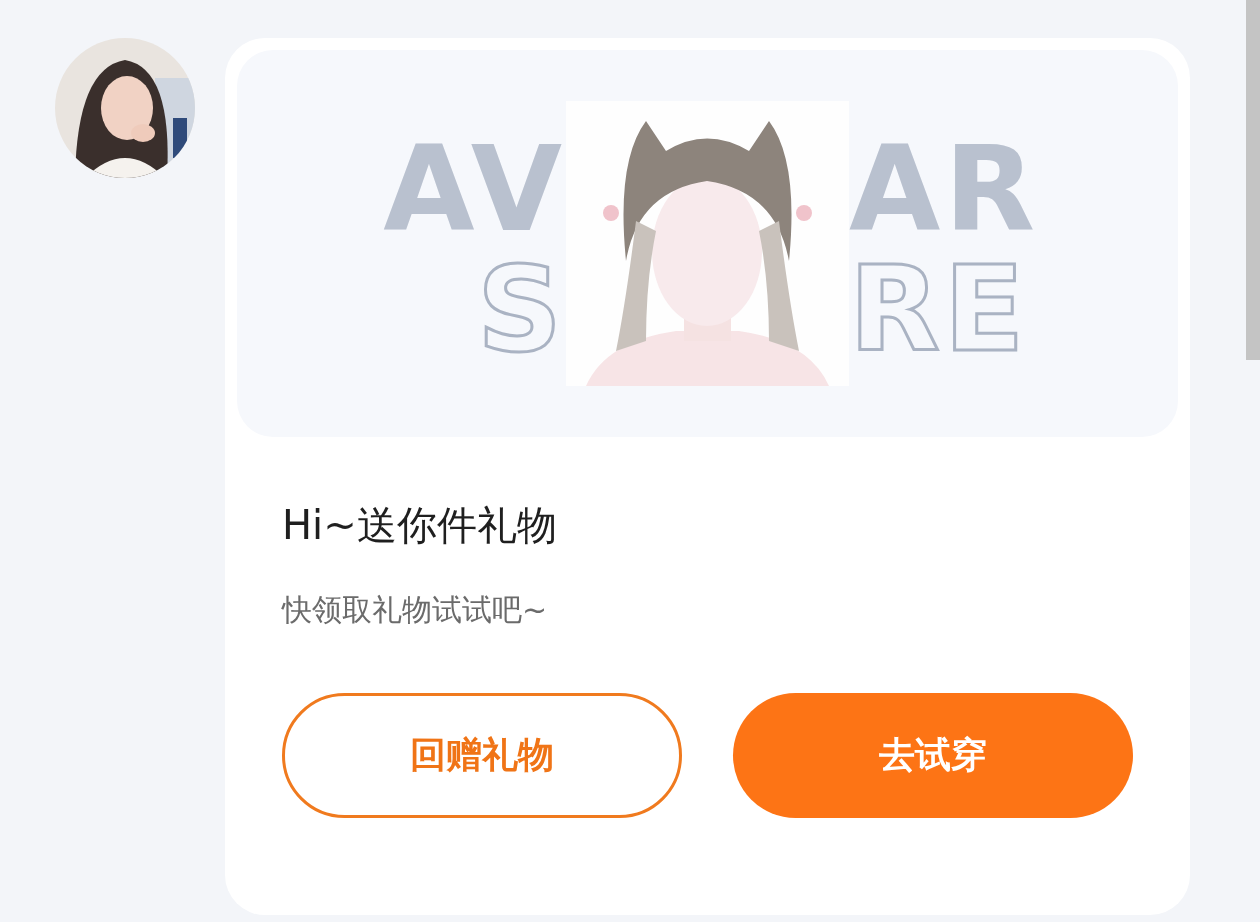 Image resolution: width=1260 pixels, height=922 pixels. Describe the element at coordinates (474, 188) in the screenshot. I see `backdrop-text: AV` at that location.